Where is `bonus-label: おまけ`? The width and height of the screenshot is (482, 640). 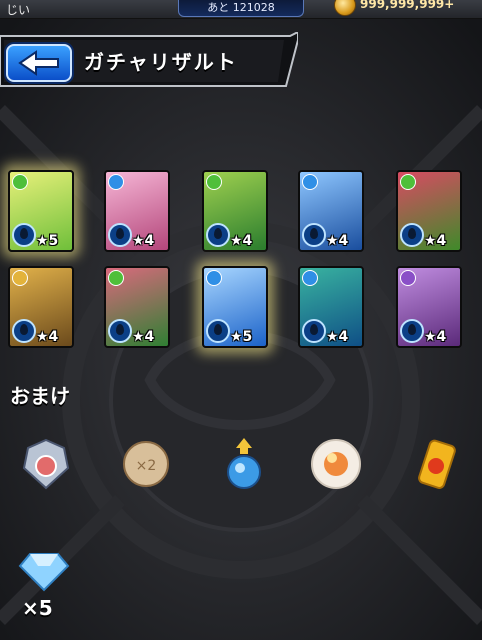
bonus-label: おまけ is located at coordinates (40, 396).